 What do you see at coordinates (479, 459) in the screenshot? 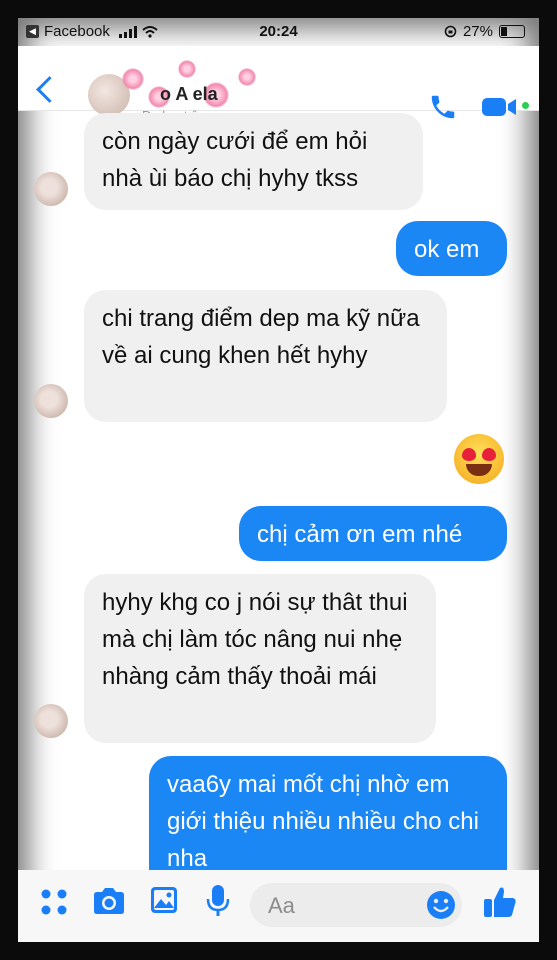
I see `heart-eyes-emoji` at bounding box center [479, 459].